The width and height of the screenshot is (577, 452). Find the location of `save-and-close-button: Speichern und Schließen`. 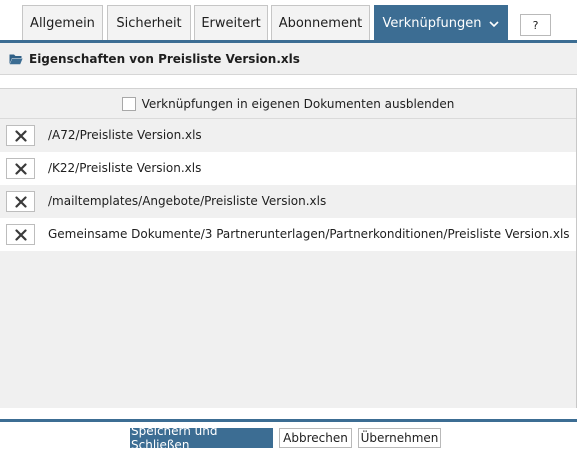

save-and-close-button: Speichern und Schließen is located at coordinates (201, 438).